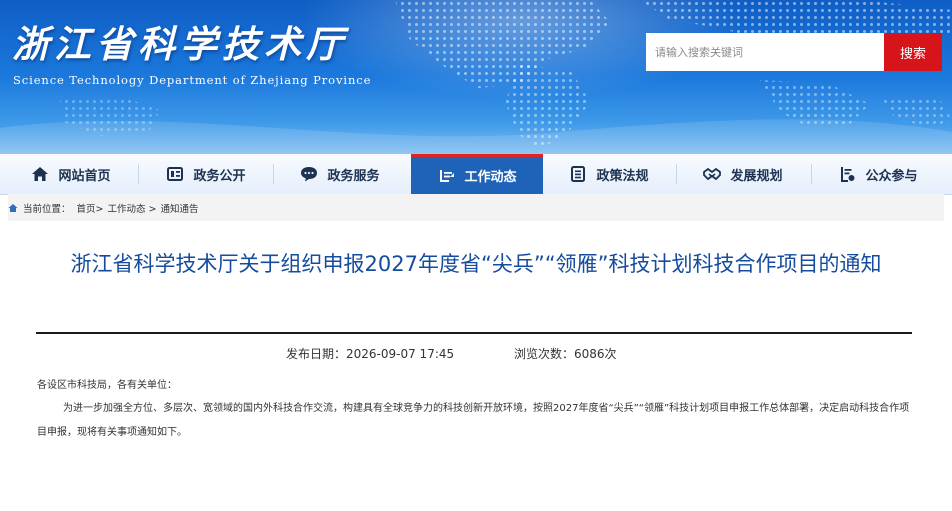 This screenshot has width=952, height=511. Describe the element at coordinates (622, 176) in the screenshot. I see `nav-item-label: 政策法规` at that location.